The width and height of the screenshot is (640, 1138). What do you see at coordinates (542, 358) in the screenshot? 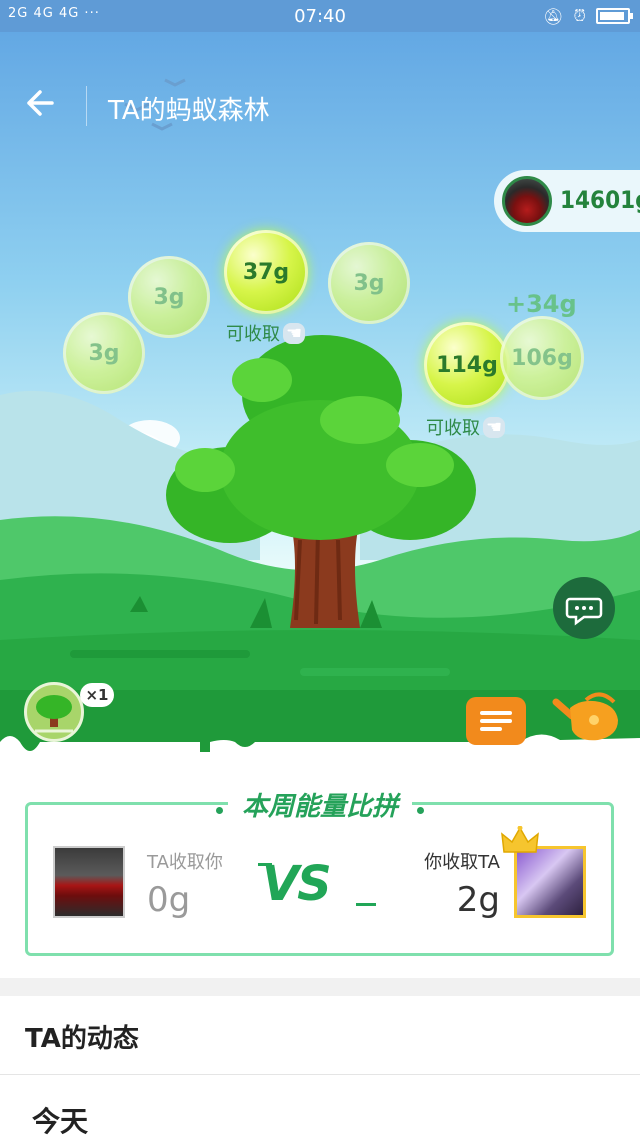
I see `energy-bubble: 106g` at bounding box center [542, 358].